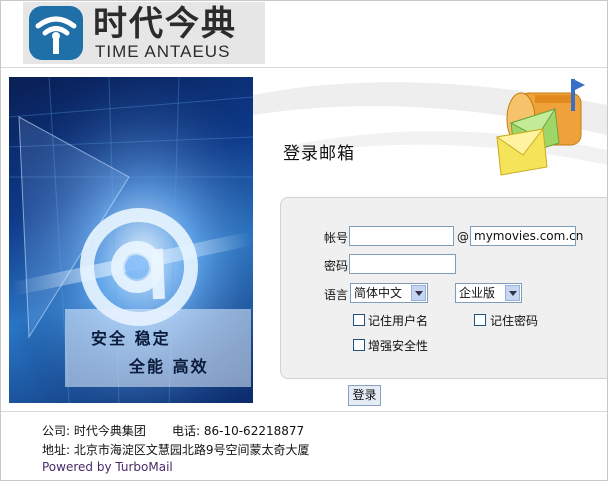 Image resolution: width=608 pixels, height=481 pixels. I want to click on password-label: 密码, so click(336, 266).